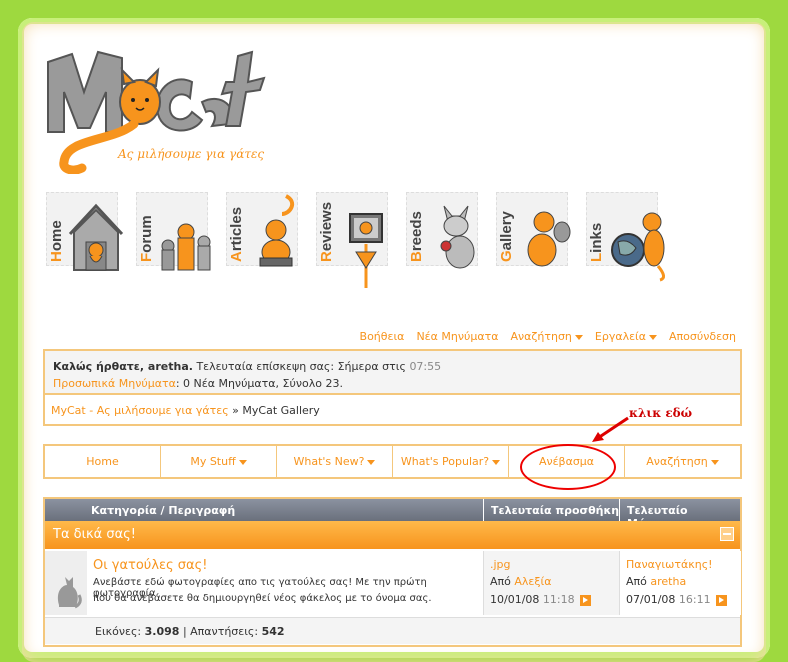  I want to click on search-label: Αναζήτηση, so click(541, 336).